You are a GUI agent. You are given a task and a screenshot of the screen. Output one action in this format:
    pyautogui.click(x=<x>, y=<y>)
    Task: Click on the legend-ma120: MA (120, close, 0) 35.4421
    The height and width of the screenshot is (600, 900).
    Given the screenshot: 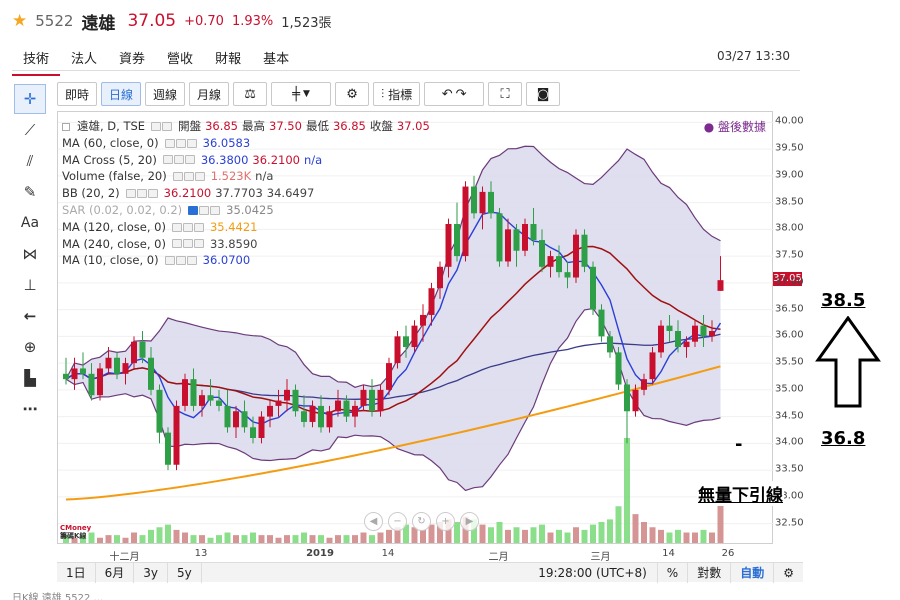 What is the action you would take?
    pyautogui.click(x=246, y=227)
    